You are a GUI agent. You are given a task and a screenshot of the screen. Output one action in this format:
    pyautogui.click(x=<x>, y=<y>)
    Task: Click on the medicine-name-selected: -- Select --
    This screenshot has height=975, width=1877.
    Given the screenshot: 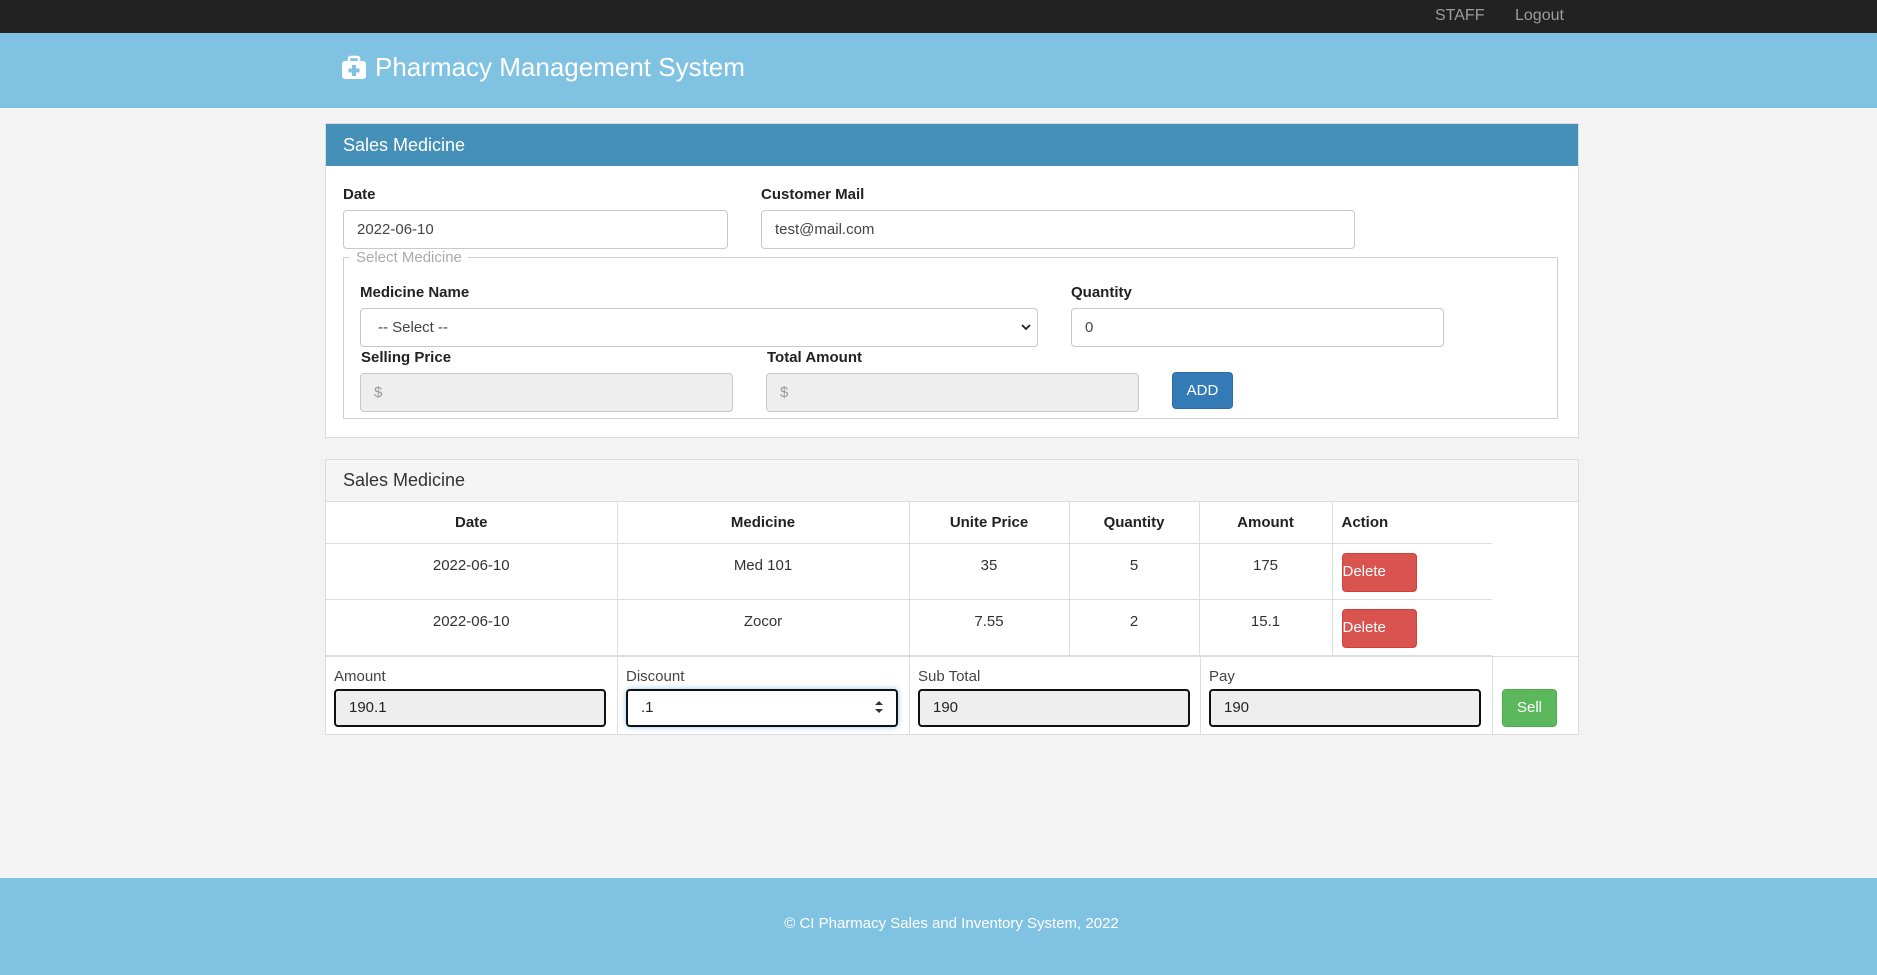 What is the action you would take?
    pyautogui.click(x=413, y=327)
    